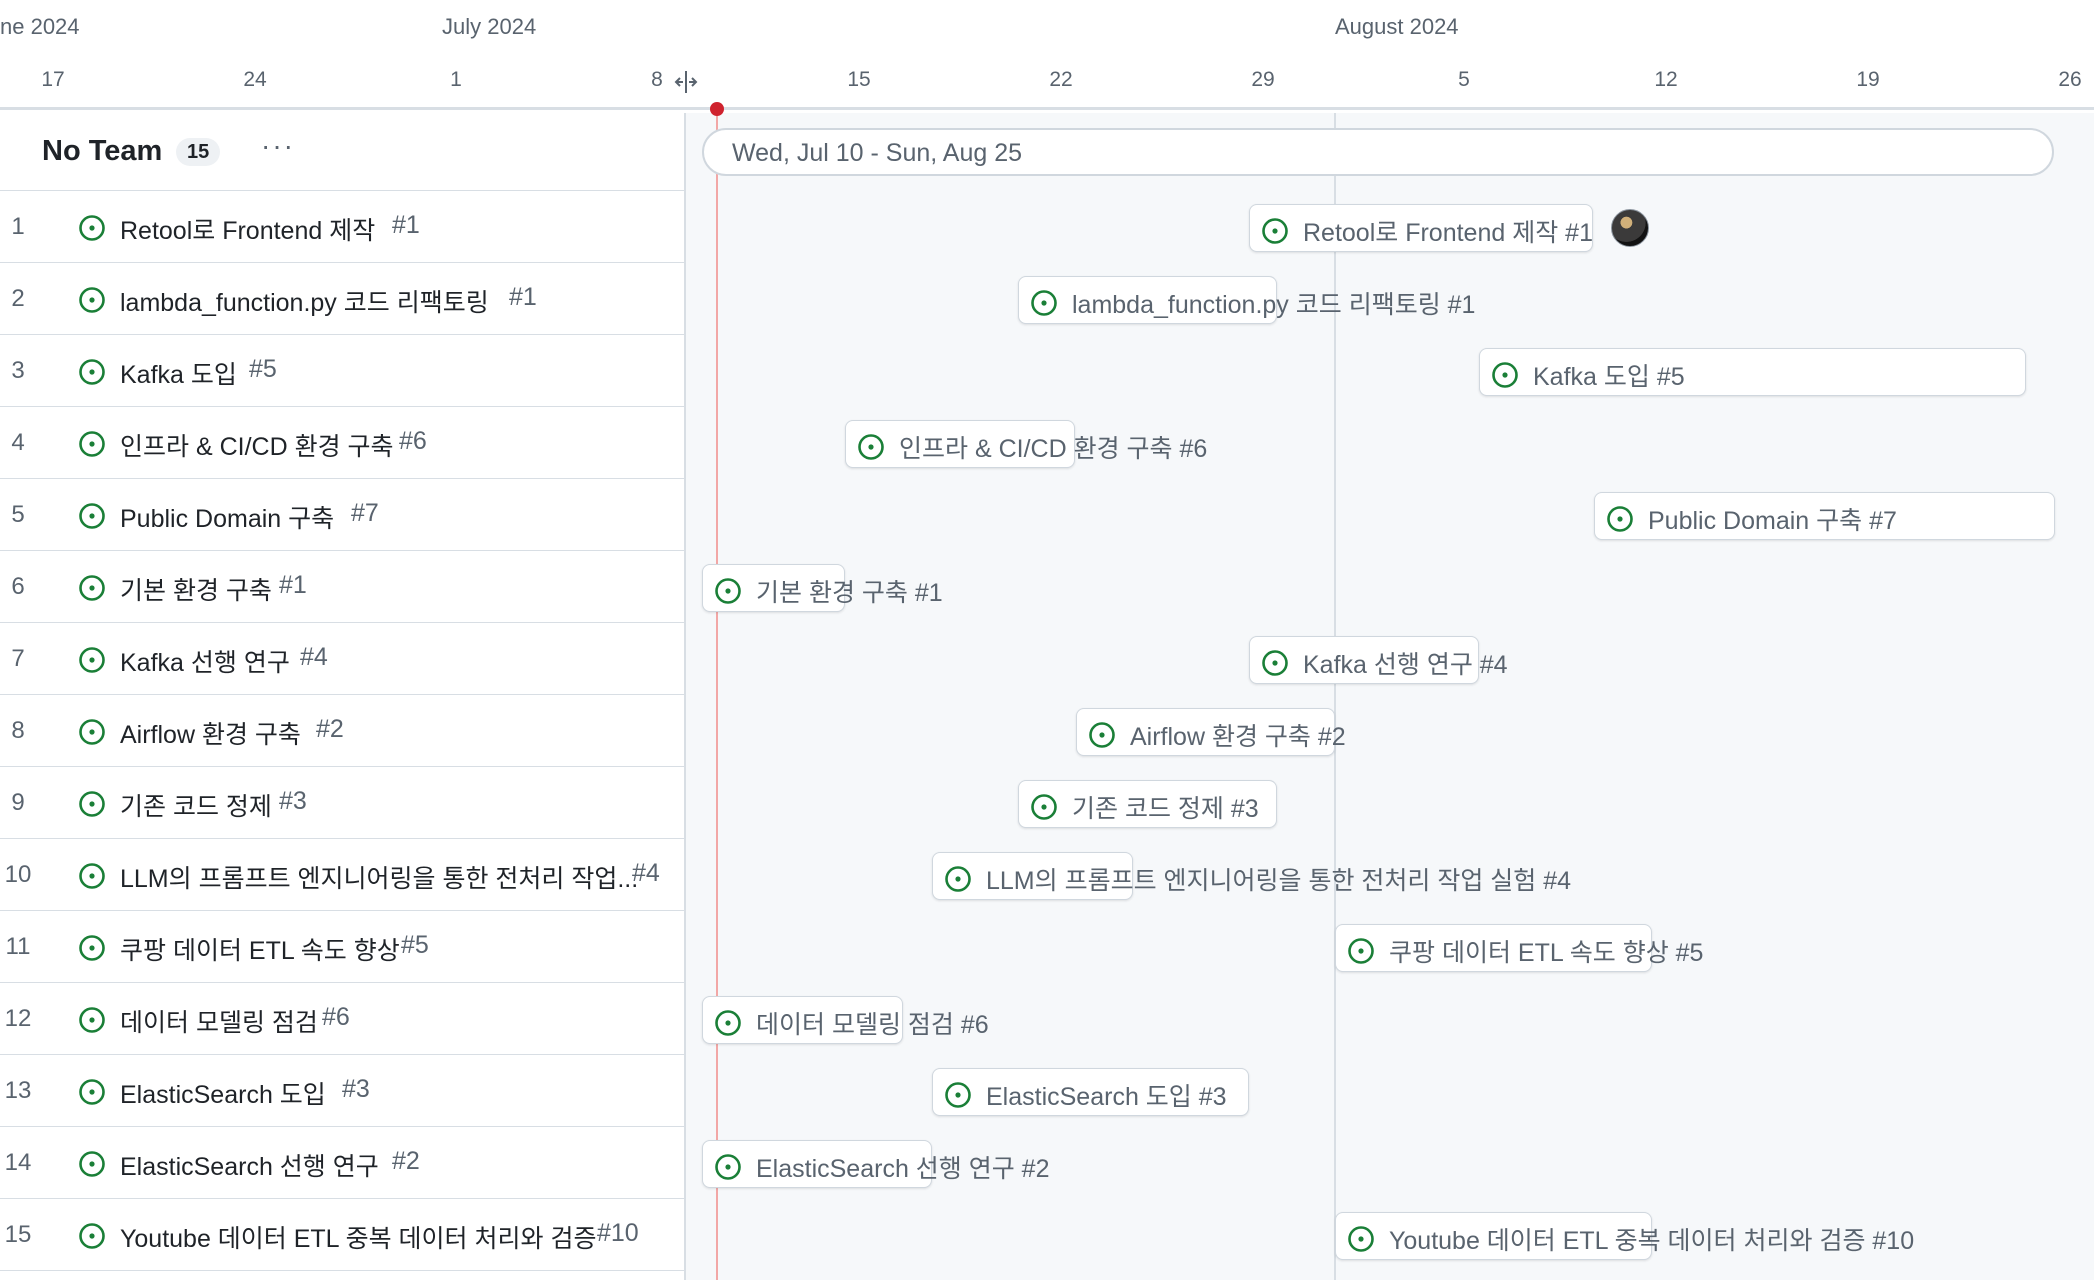 The height and width of the screenshot is (1280, 2094). I want to click on issue-title: 쿠팡 데이터 ETL 속도 향상, so click(260, 949).